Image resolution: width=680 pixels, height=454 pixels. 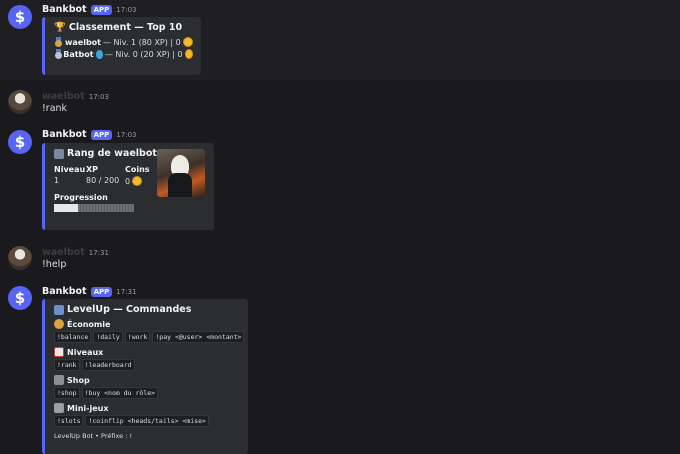 I want to click on section-title: Niveaux, so click(x=147, y=352).